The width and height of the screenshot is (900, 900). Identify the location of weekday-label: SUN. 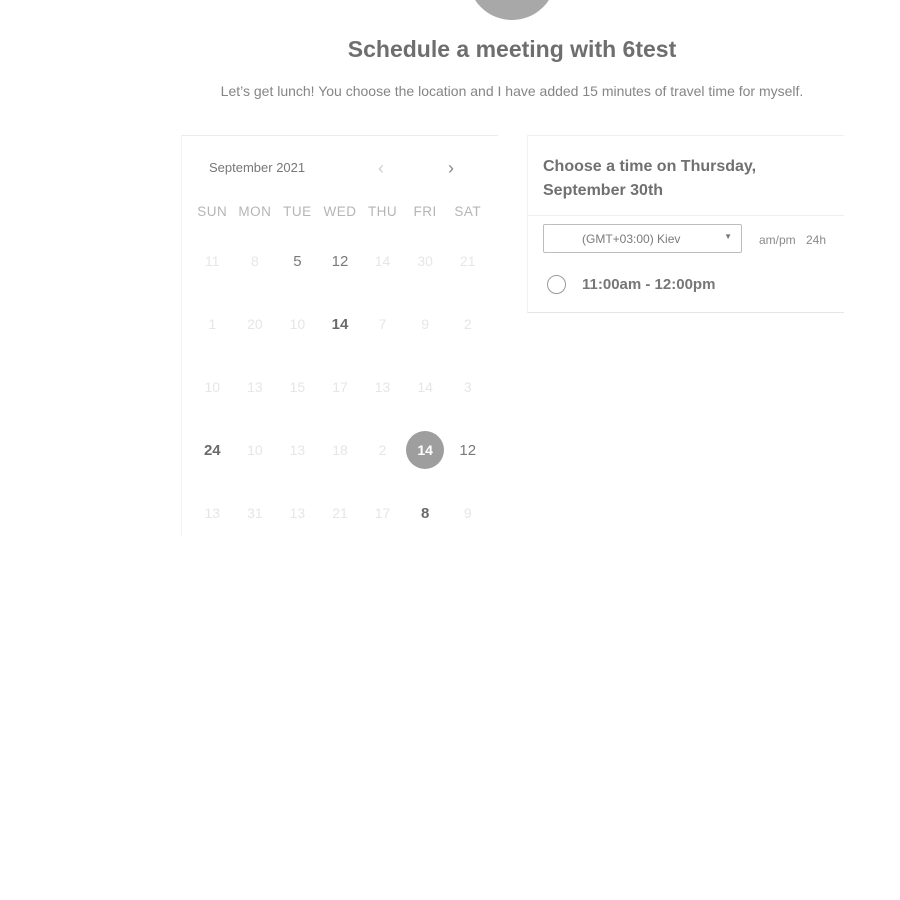
(212, 211).